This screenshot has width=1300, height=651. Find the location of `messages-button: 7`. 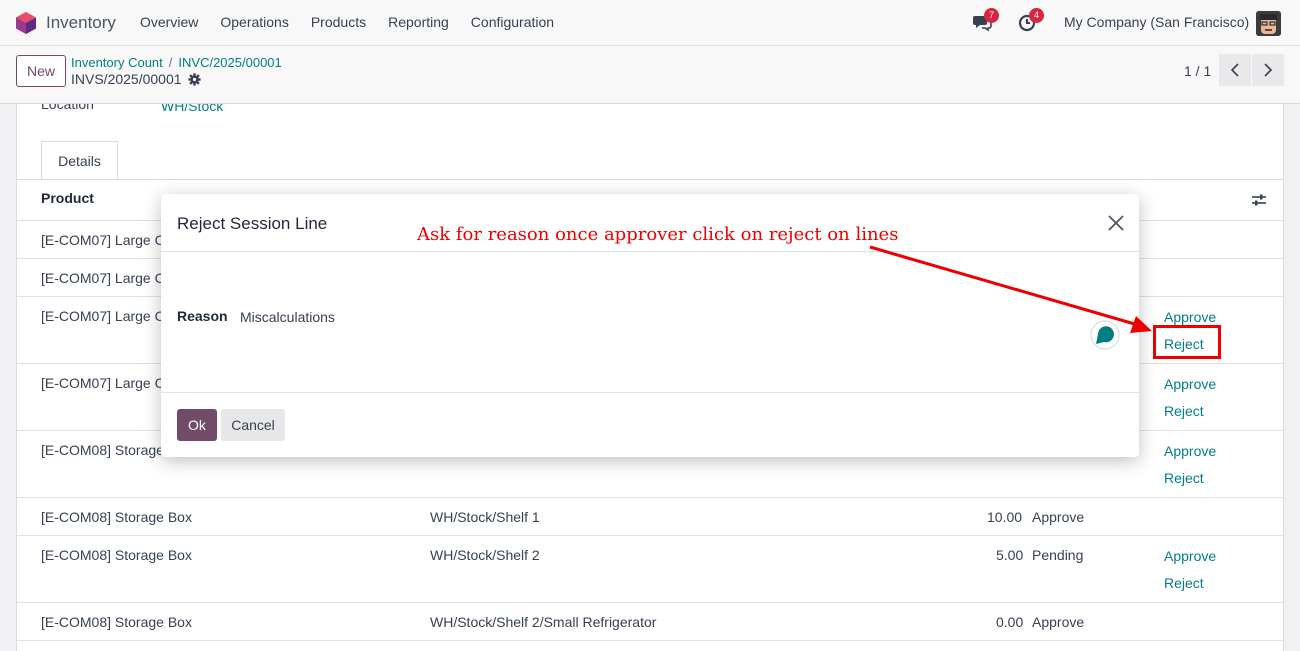

messages-button: 7 is located at coordinates (985, 21).